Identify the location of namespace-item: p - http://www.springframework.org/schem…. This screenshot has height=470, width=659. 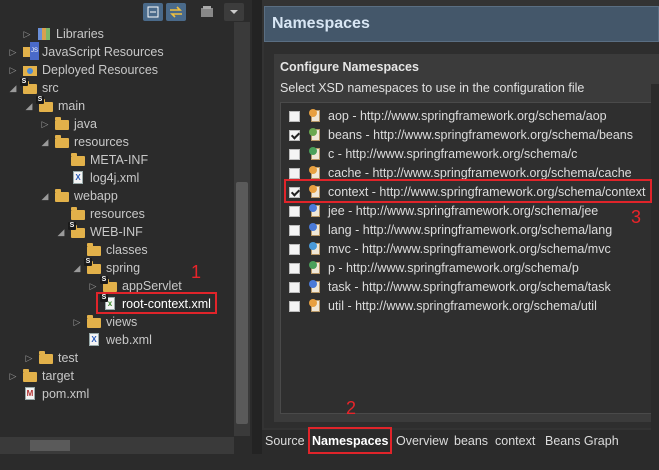
(434, 268).